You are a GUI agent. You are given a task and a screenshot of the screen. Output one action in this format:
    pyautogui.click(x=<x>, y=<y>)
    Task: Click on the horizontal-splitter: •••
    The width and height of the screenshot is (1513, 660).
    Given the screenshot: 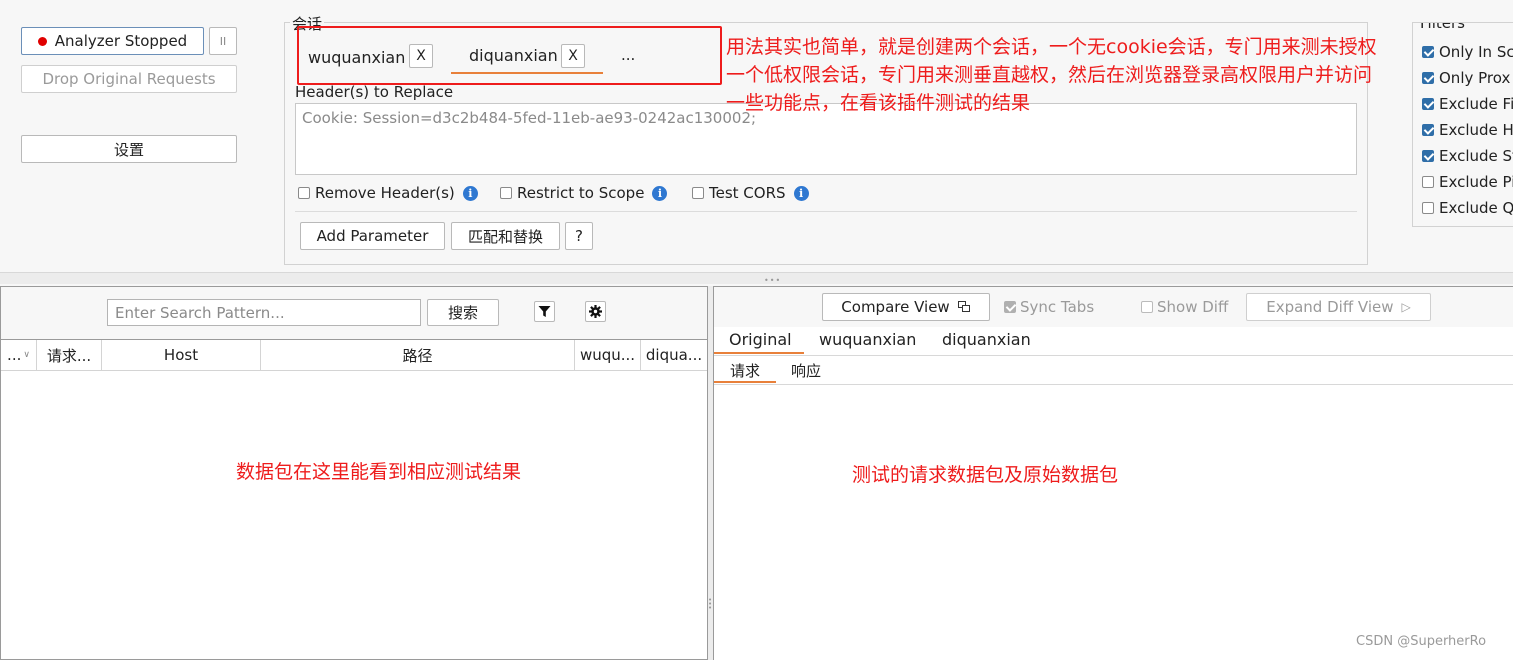 What is the action you would take?
    pyautogui.click(x=756, y=278)
    